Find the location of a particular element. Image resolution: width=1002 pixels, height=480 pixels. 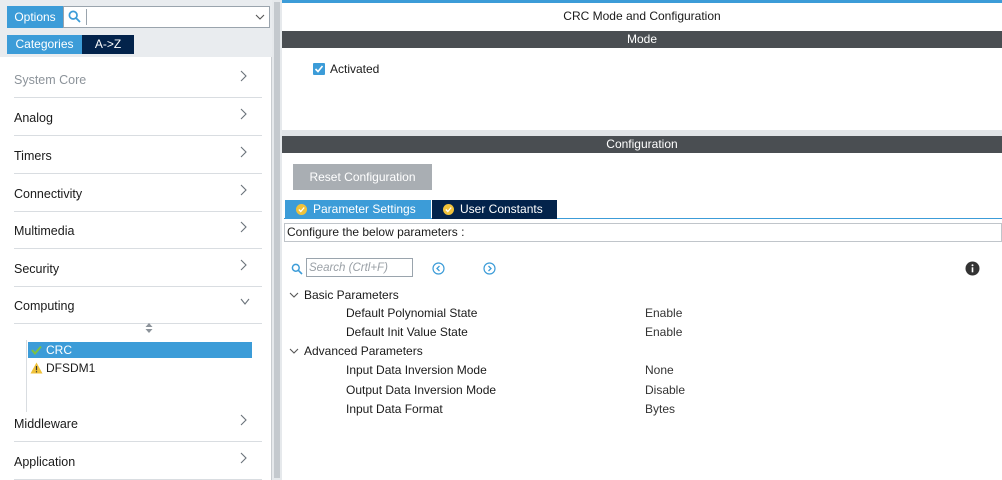

parameter-search-field is located at coordinates (359, 267).